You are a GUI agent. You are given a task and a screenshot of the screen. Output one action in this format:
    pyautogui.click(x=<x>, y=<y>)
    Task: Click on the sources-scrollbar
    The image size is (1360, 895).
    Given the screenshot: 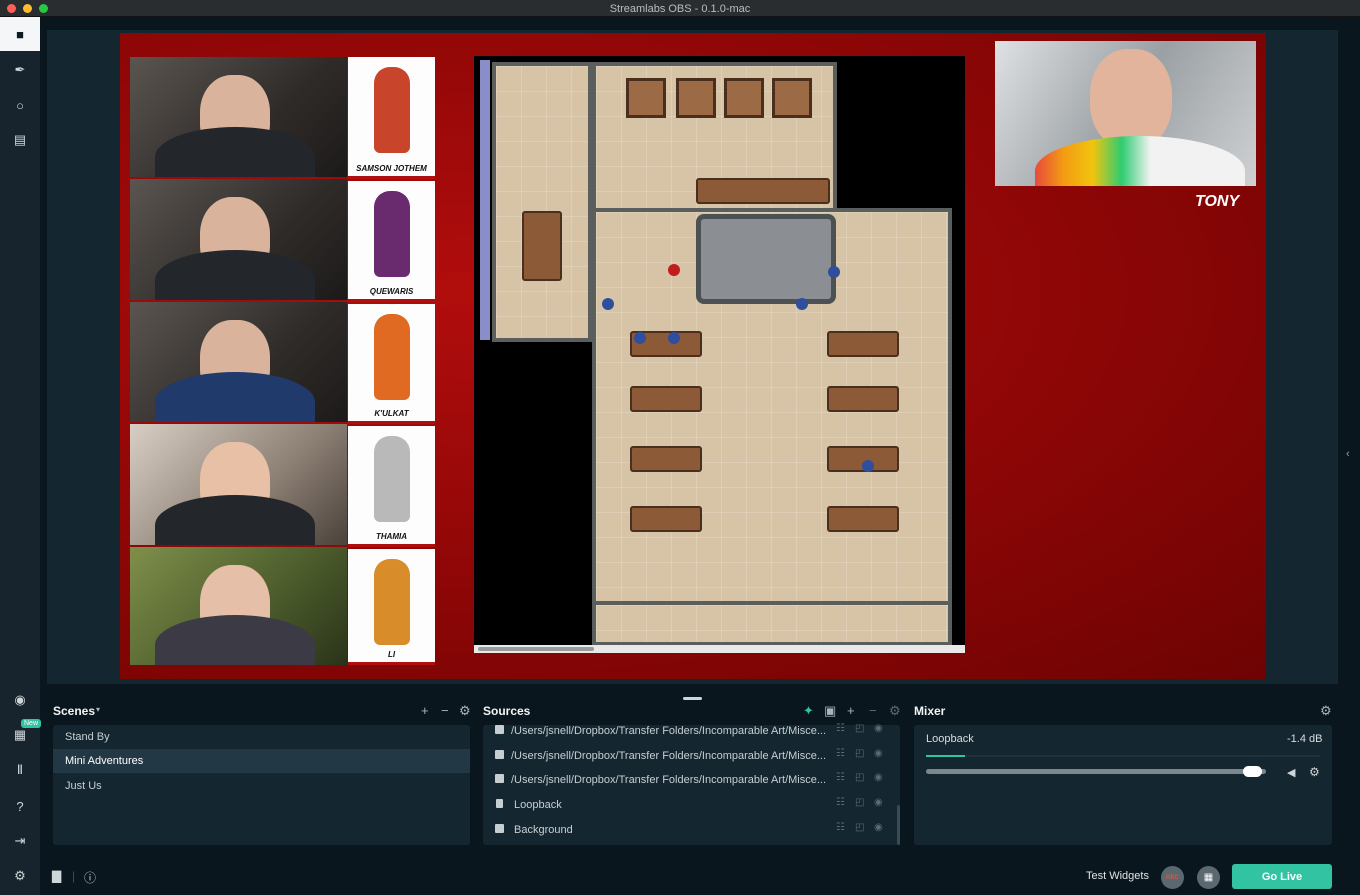 What is the action you would take?
    pyautogui.click(x=898, y=825)
    